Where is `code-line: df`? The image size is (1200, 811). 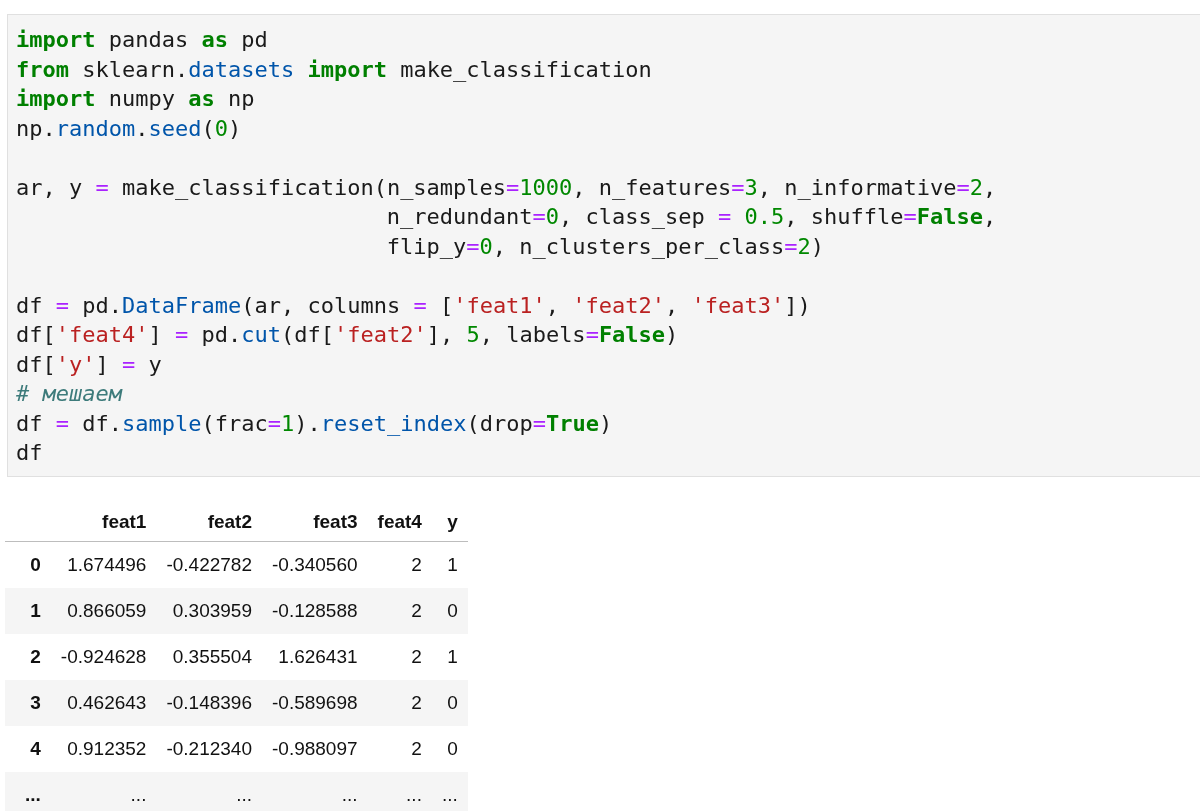
code-line: df is located at coordinates (30, 453).